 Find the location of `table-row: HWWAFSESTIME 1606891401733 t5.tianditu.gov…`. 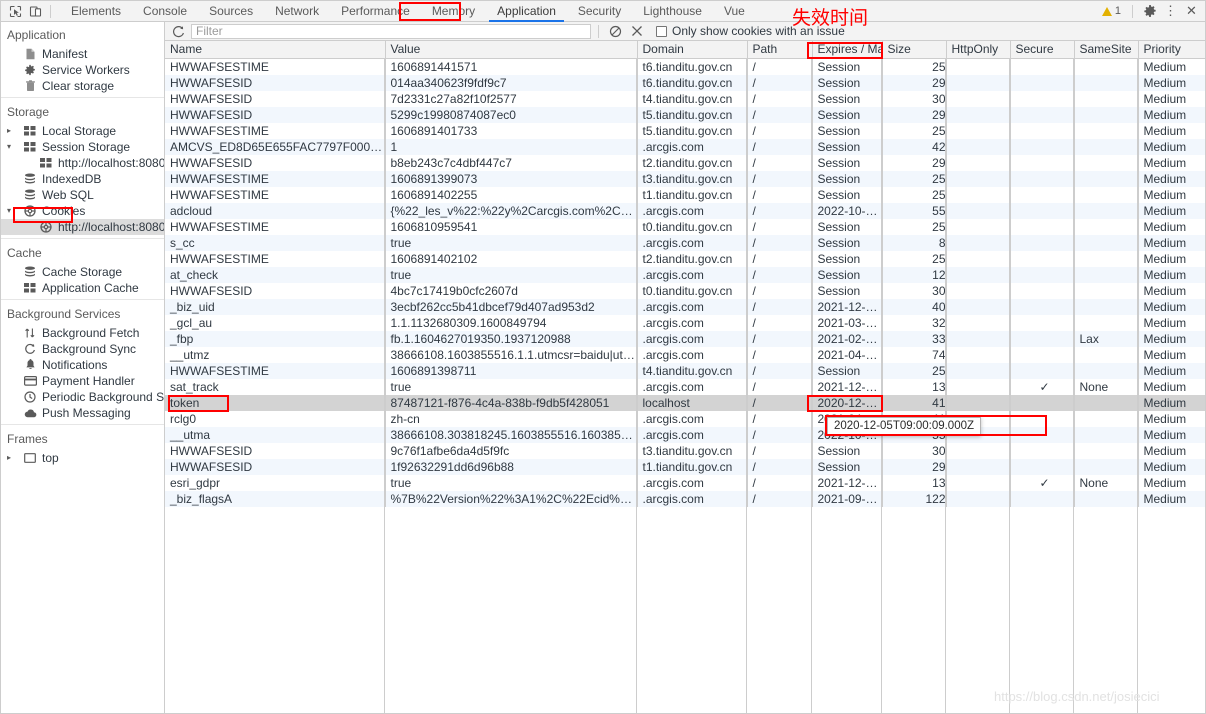

table-row: HWWAFSESTIME 1606891401733 t5.tianditu.gov… is located at coordinates (685, 130).